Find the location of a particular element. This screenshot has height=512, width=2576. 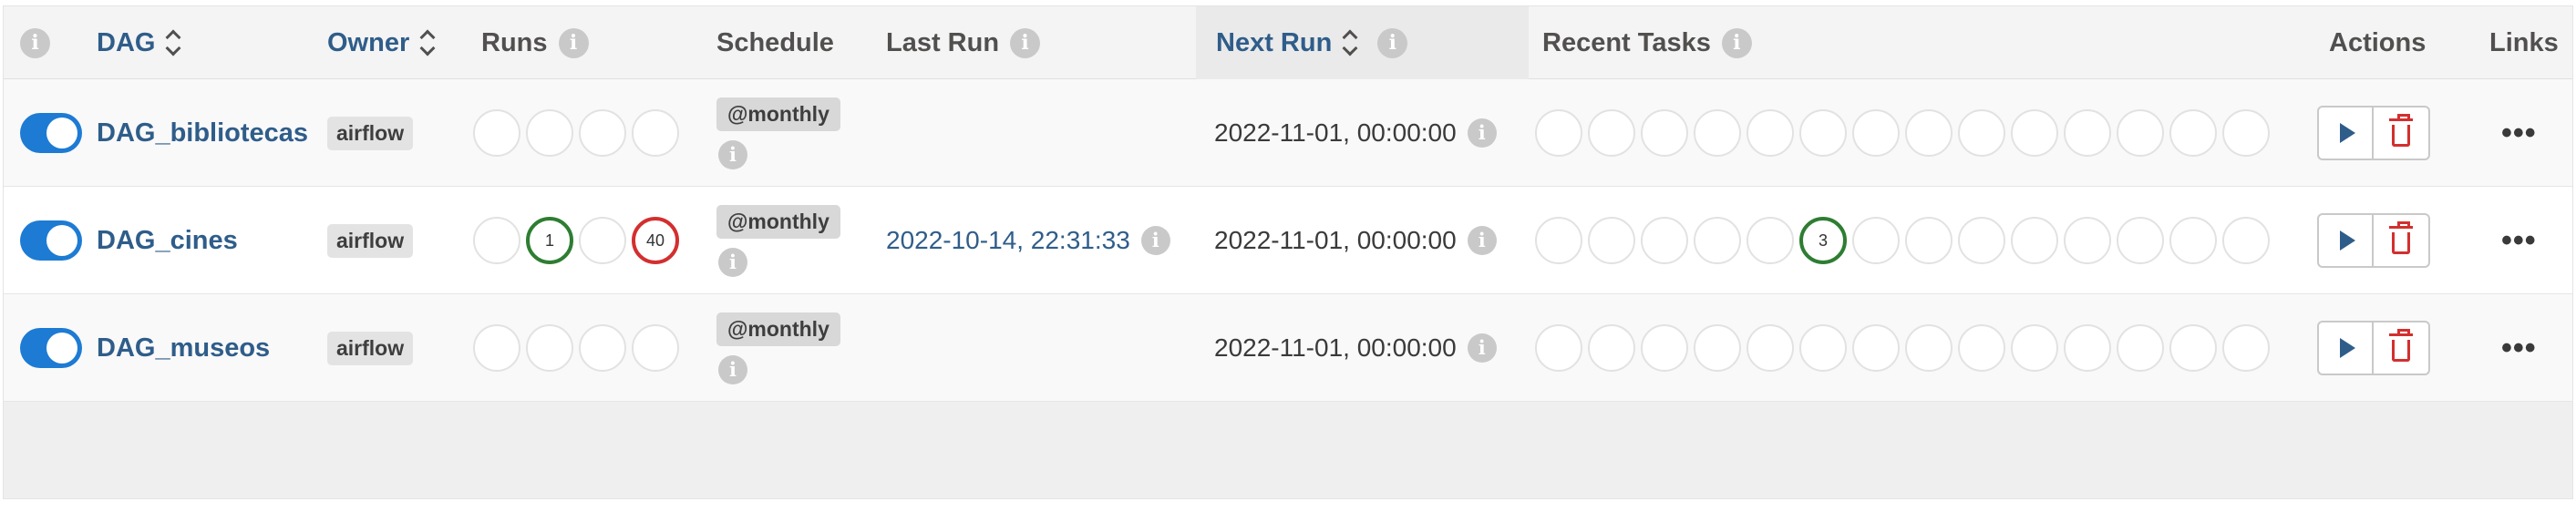

header-next-run: Next Run i is located at coordinates (1362, 42).